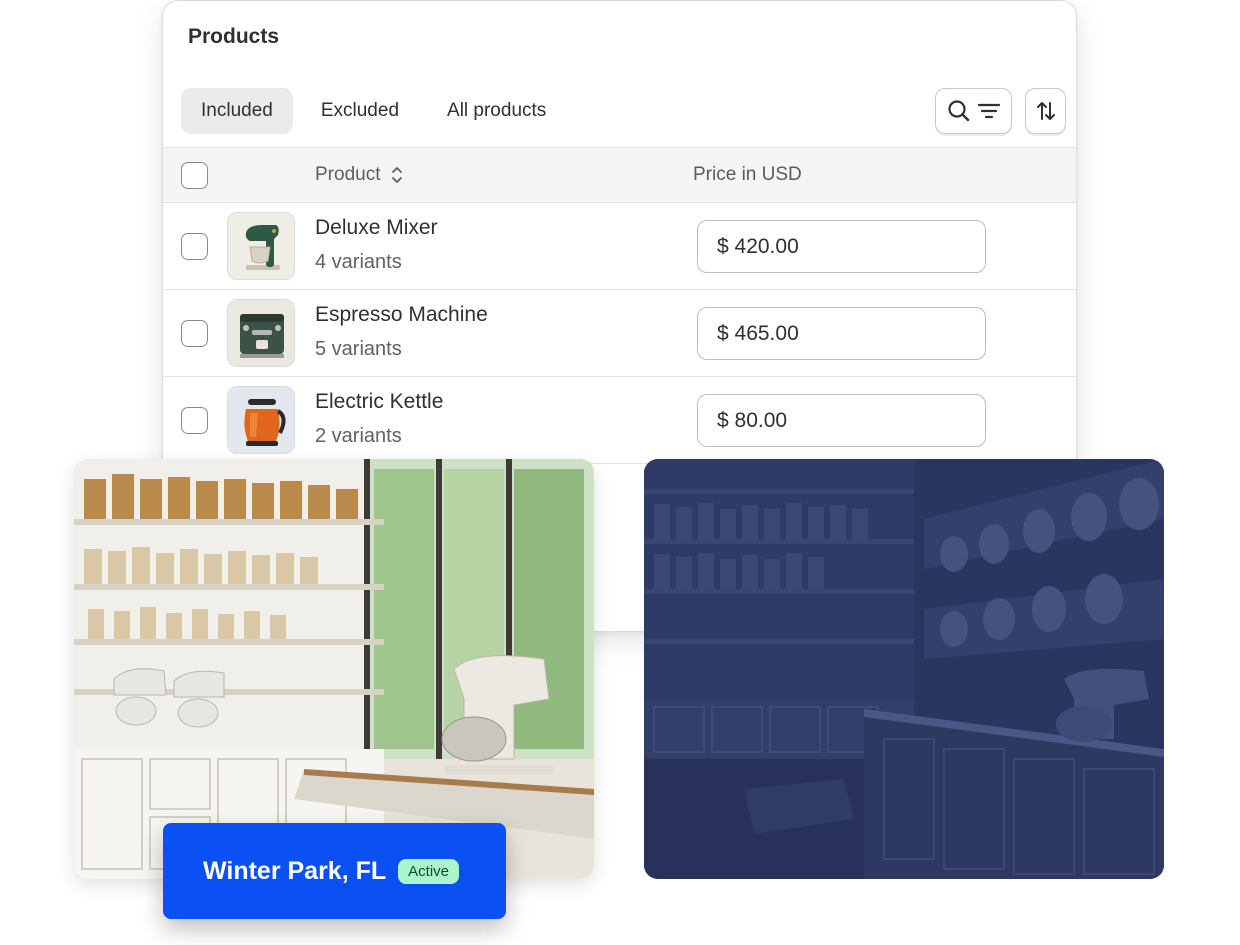  What do you see at coordinates (973, 111) in the screenshot?
I see `search-filter-button` at bounding box center [973, 111].